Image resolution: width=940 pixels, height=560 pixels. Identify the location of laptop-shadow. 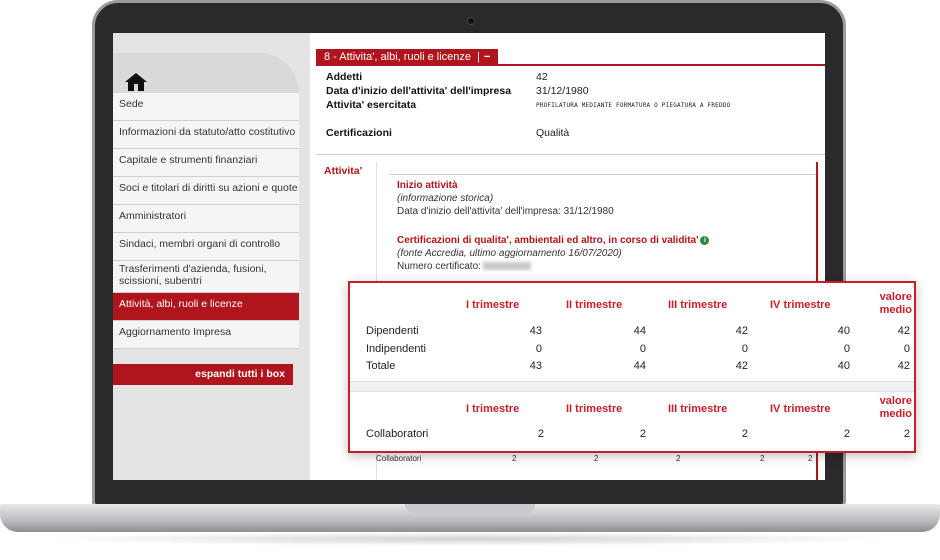
(470, 539).